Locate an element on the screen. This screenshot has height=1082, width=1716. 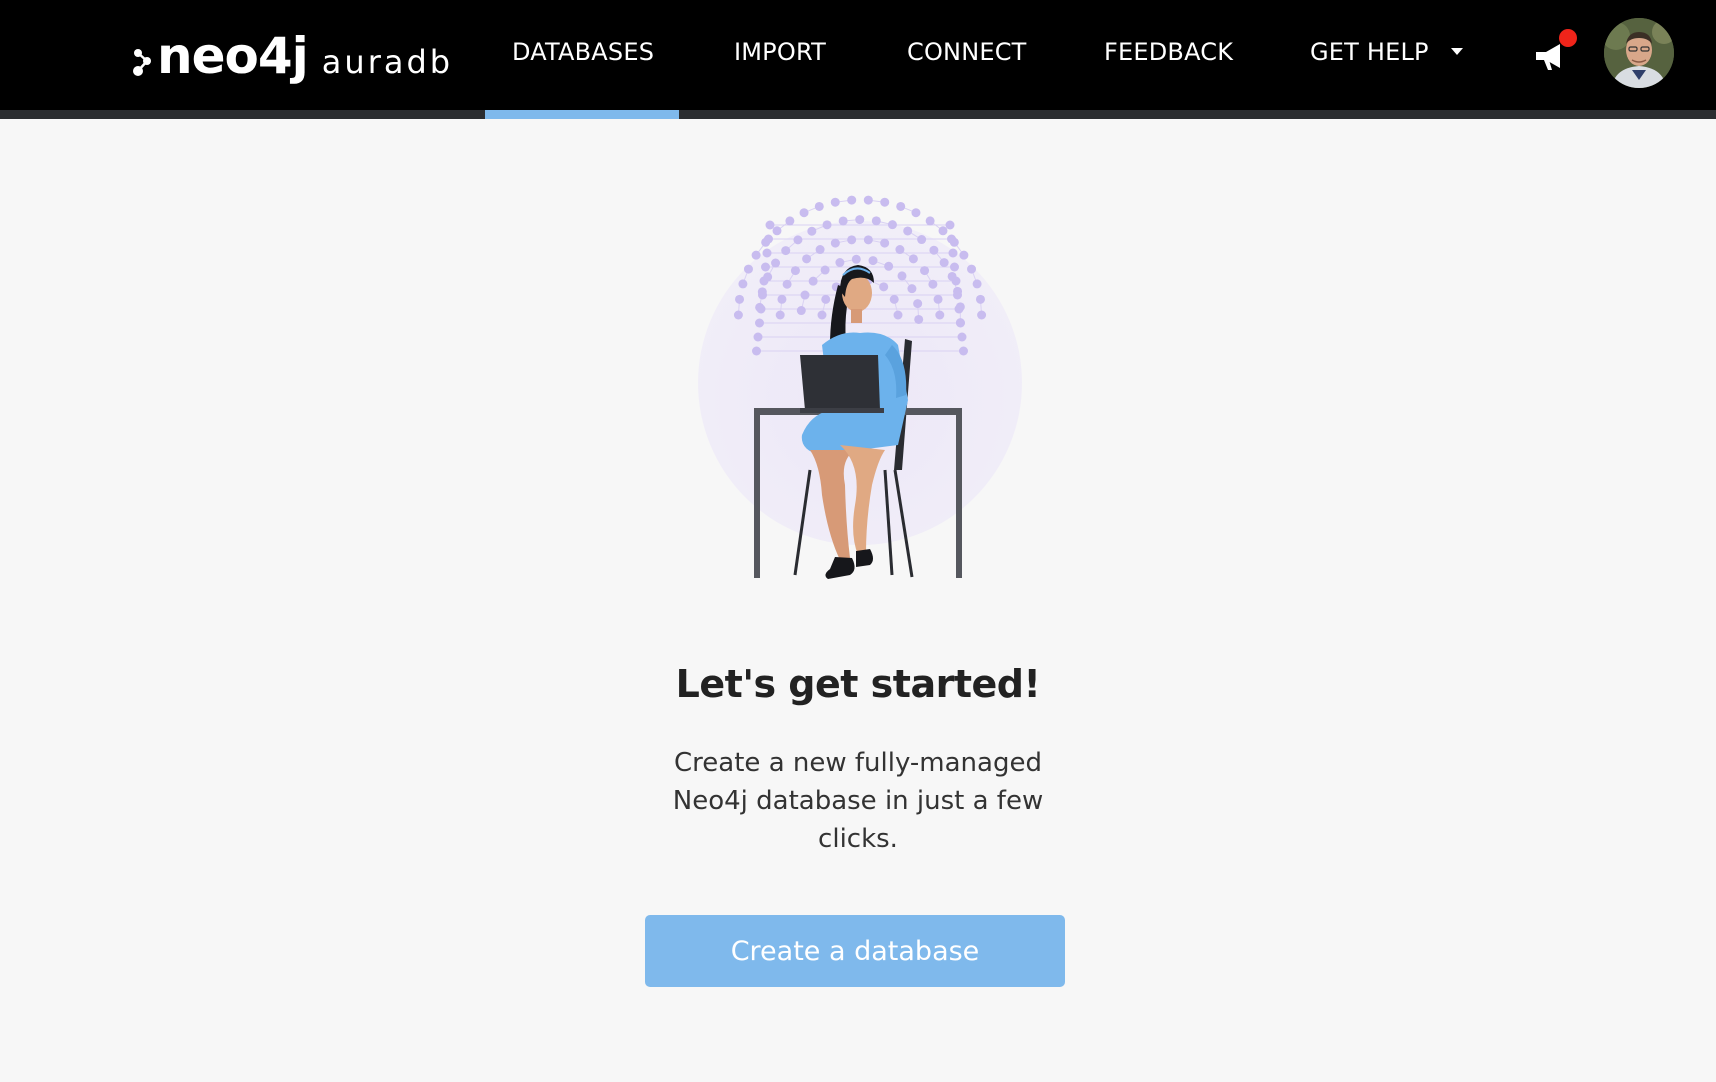
nav-item-import: IMPORT is located at coordinates (780, 52).